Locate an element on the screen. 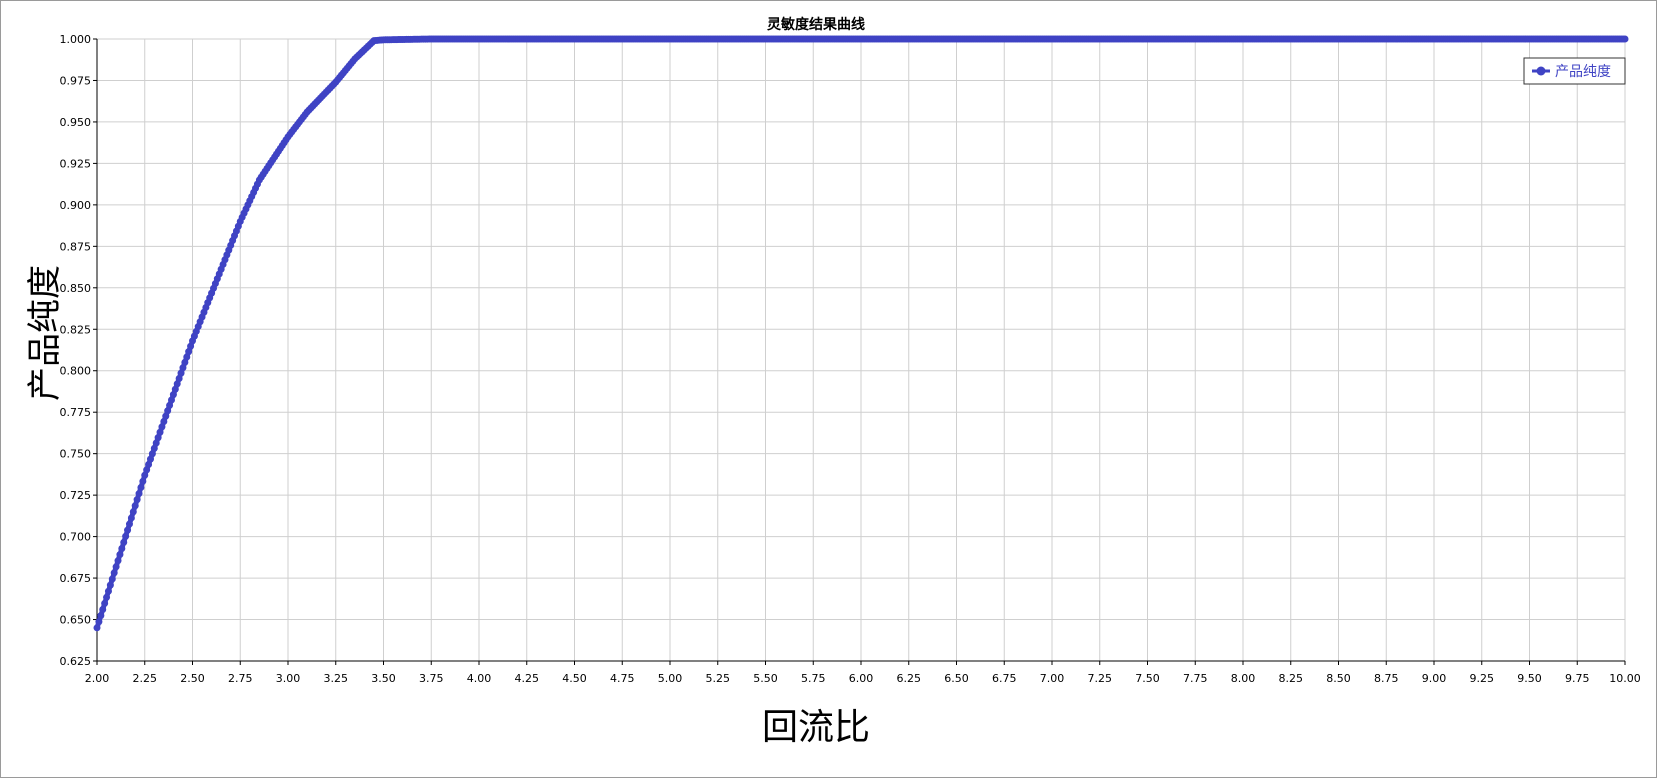 The height and width of the screenshot is (778, 1657). x-tick-label: 7.00 is located at coordinates (1052, 678).